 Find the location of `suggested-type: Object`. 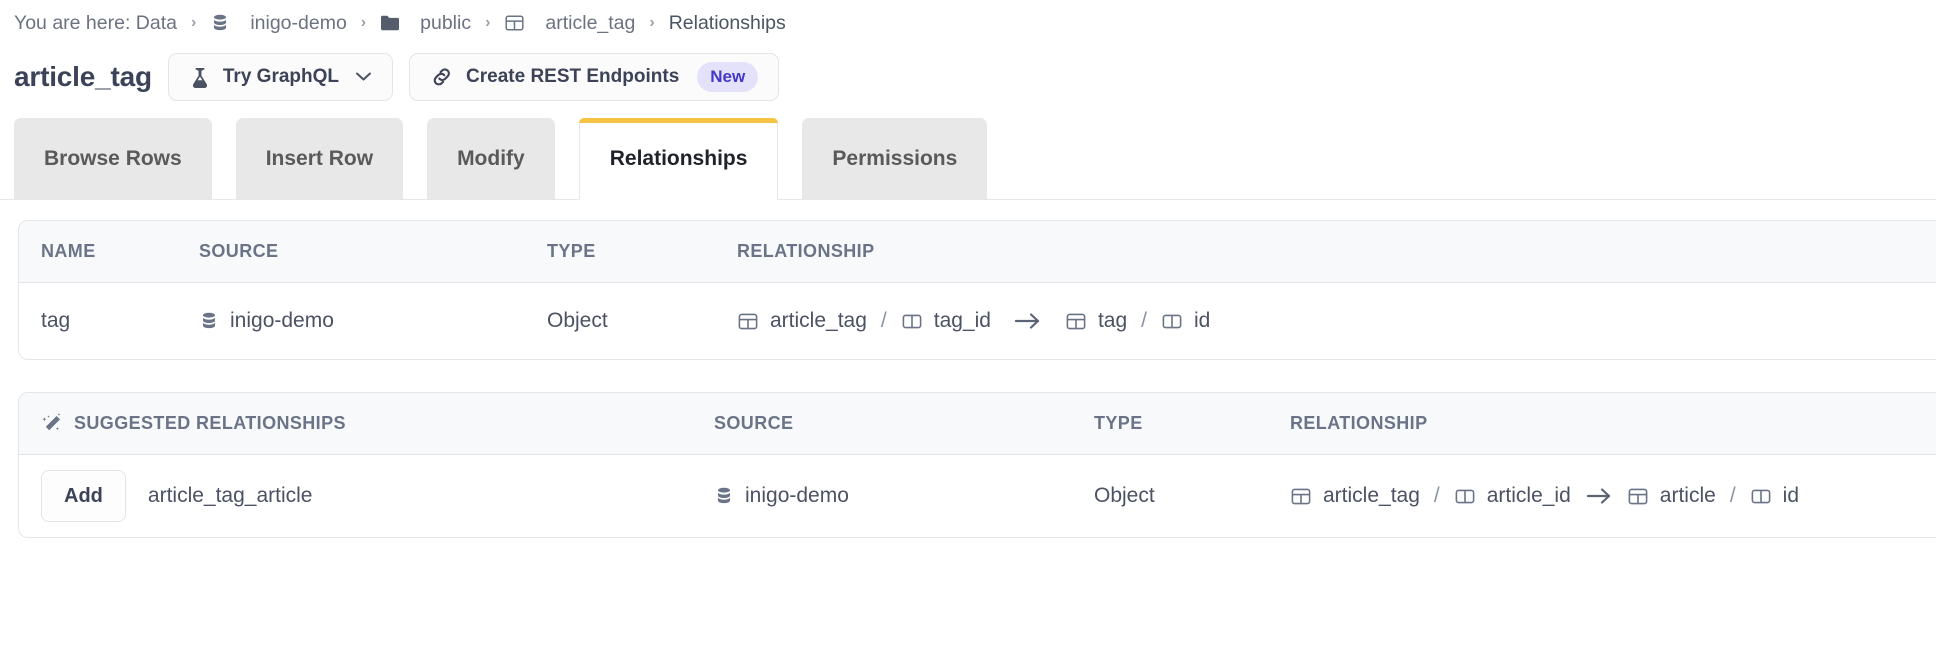

suggested-type: Object is located at coordinates (1124, 495).